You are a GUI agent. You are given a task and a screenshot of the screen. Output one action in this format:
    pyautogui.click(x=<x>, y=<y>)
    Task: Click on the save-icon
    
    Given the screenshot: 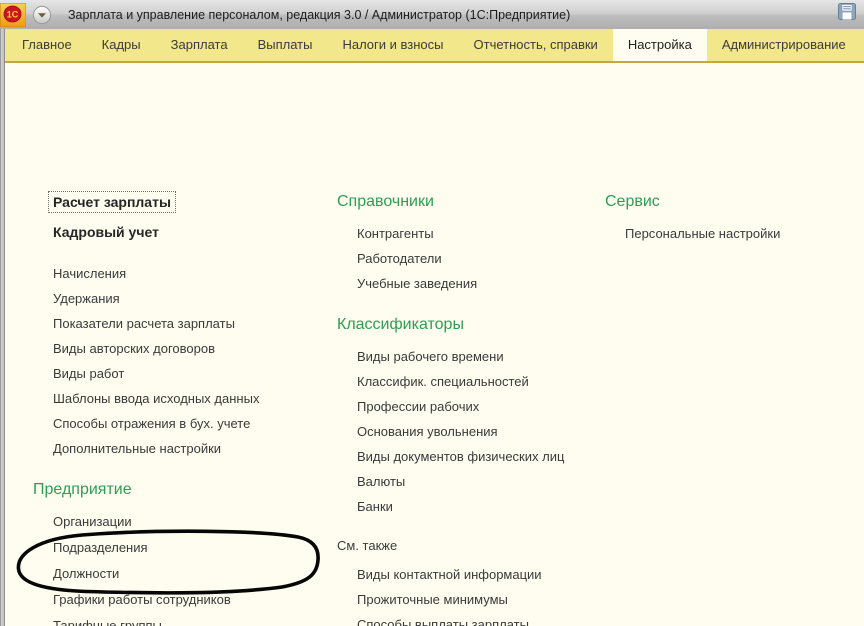 What is the action you would take?
    pyautogui.click(x=847, y=11)
    